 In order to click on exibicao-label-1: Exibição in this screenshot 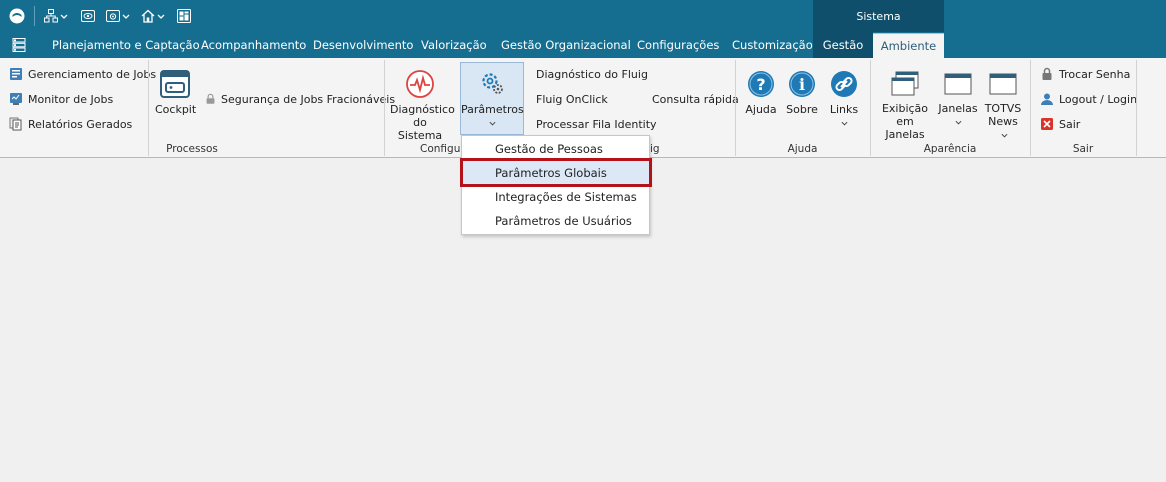, I will do `click(905, 108)`.